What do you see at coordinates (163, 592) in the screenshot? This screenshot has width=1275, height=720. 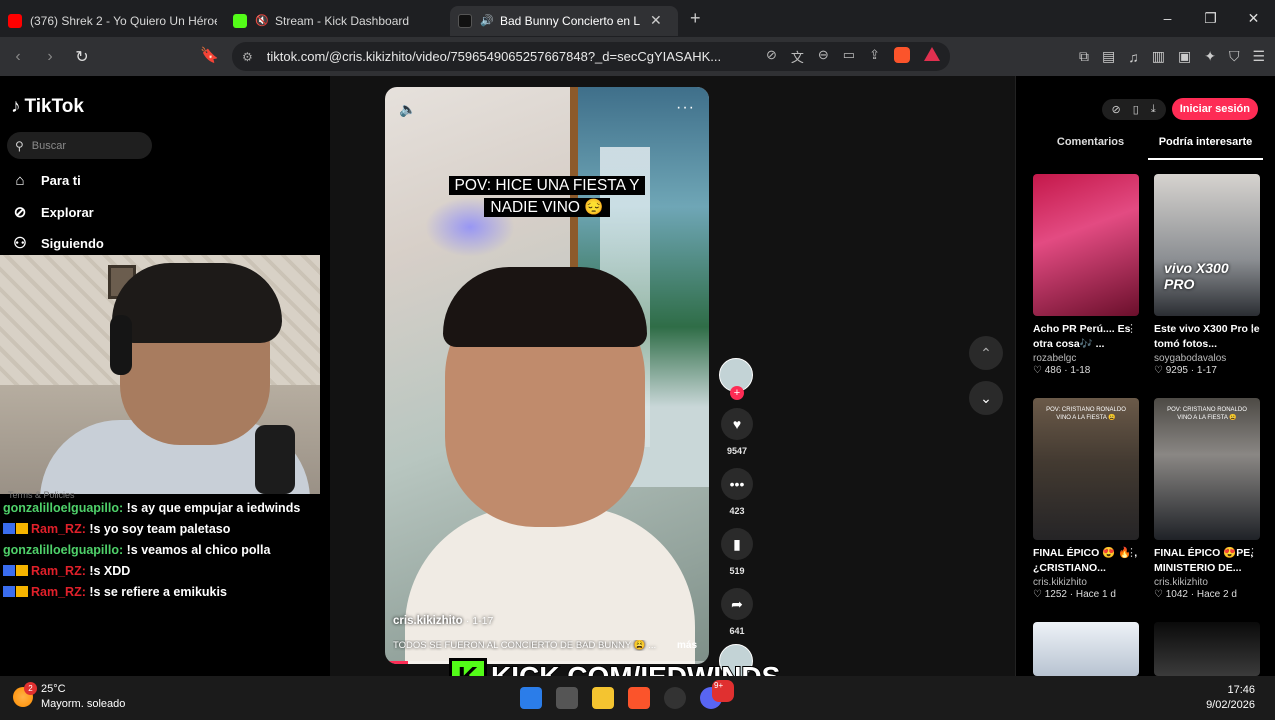 I see `chat-message: Ram_RZ: !s se refiere a emikukis` at bounding box center [163, 592].